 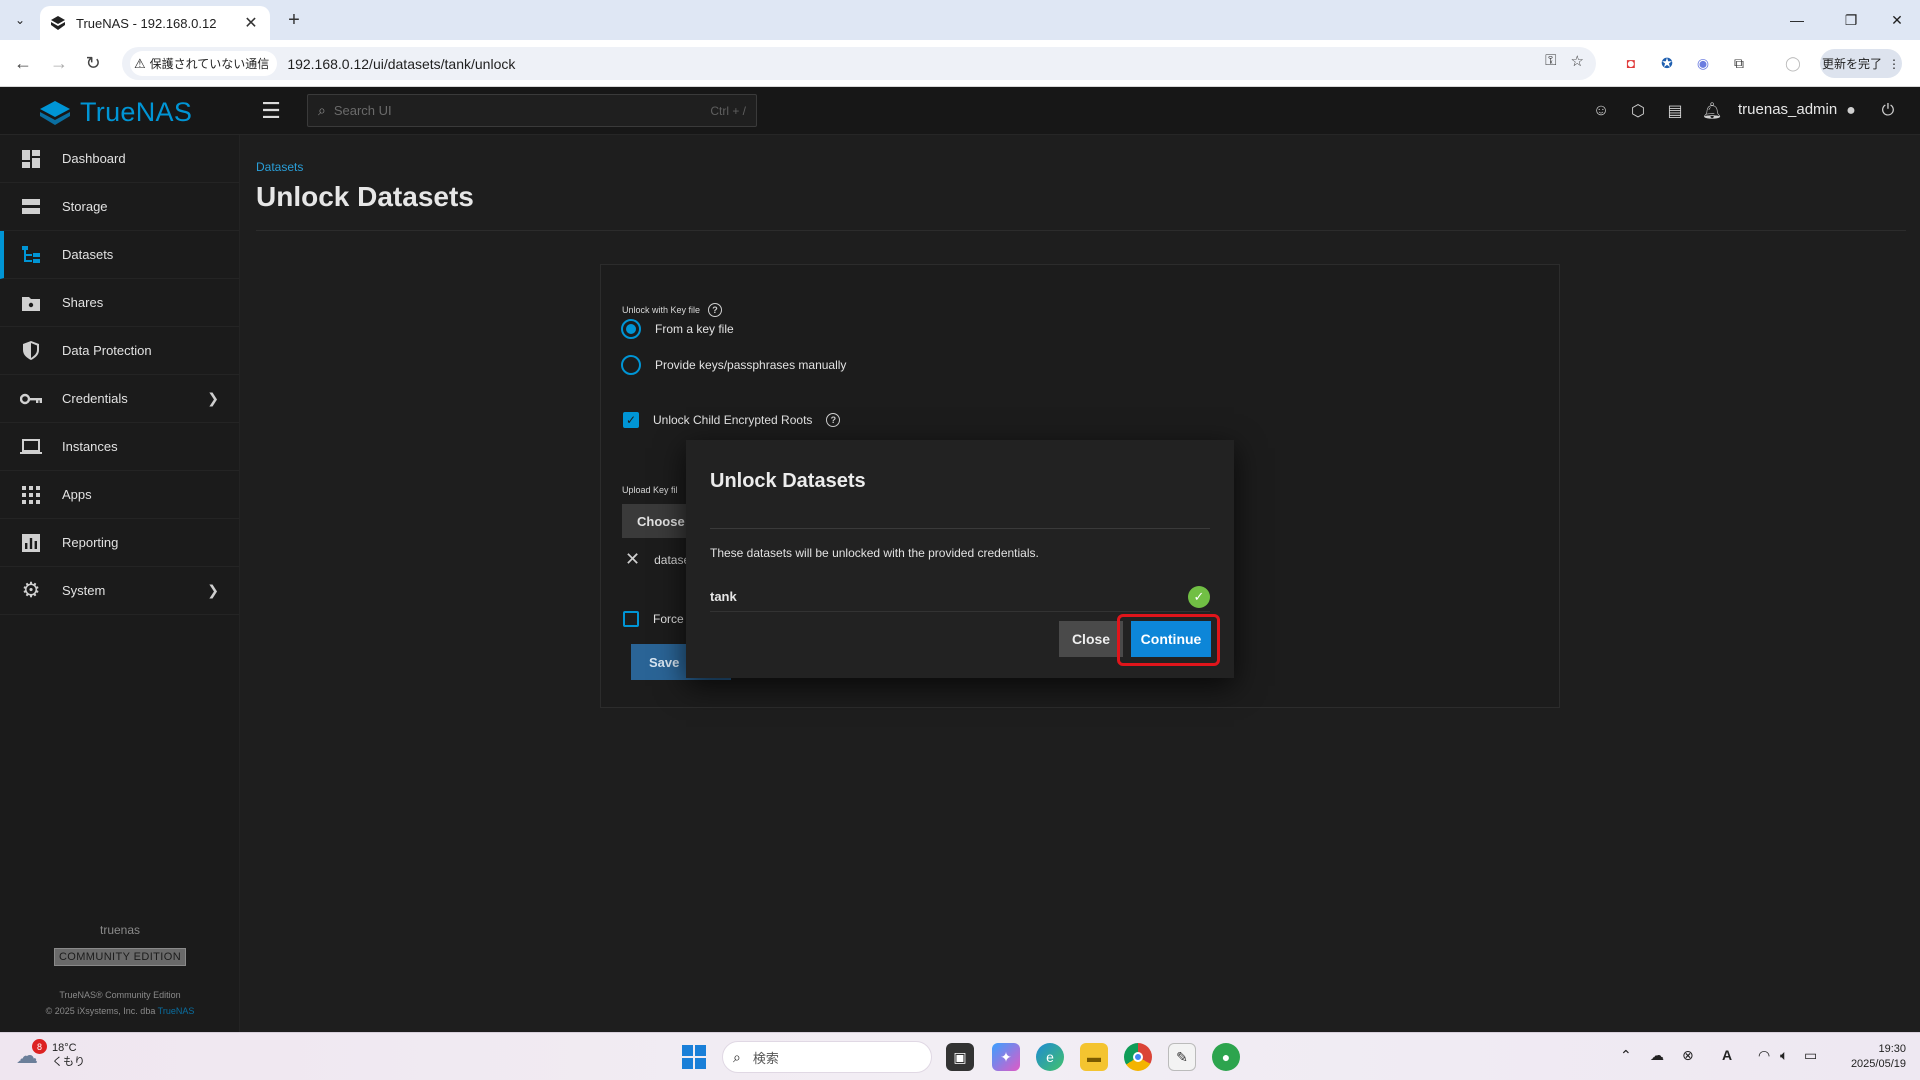 What do you see at coordinates (1878, 1064) in the screenshot?
I see `clock-date: 2025/05/19` at bounding box center [1878, 1064].